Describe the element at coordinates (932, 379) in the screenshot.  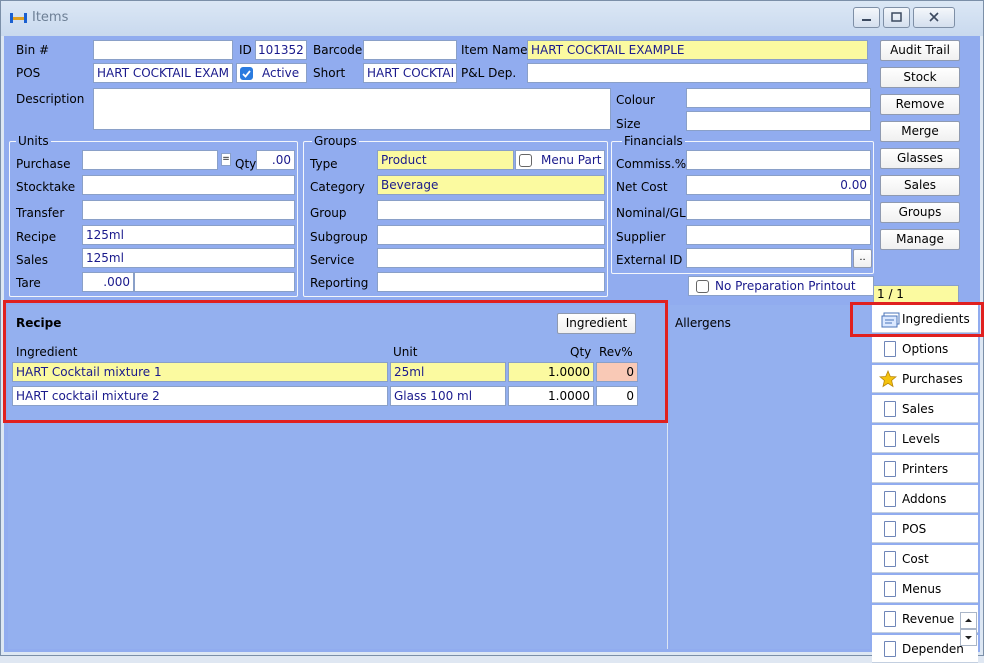
I see `side-tab-label: Purchases` at that location.